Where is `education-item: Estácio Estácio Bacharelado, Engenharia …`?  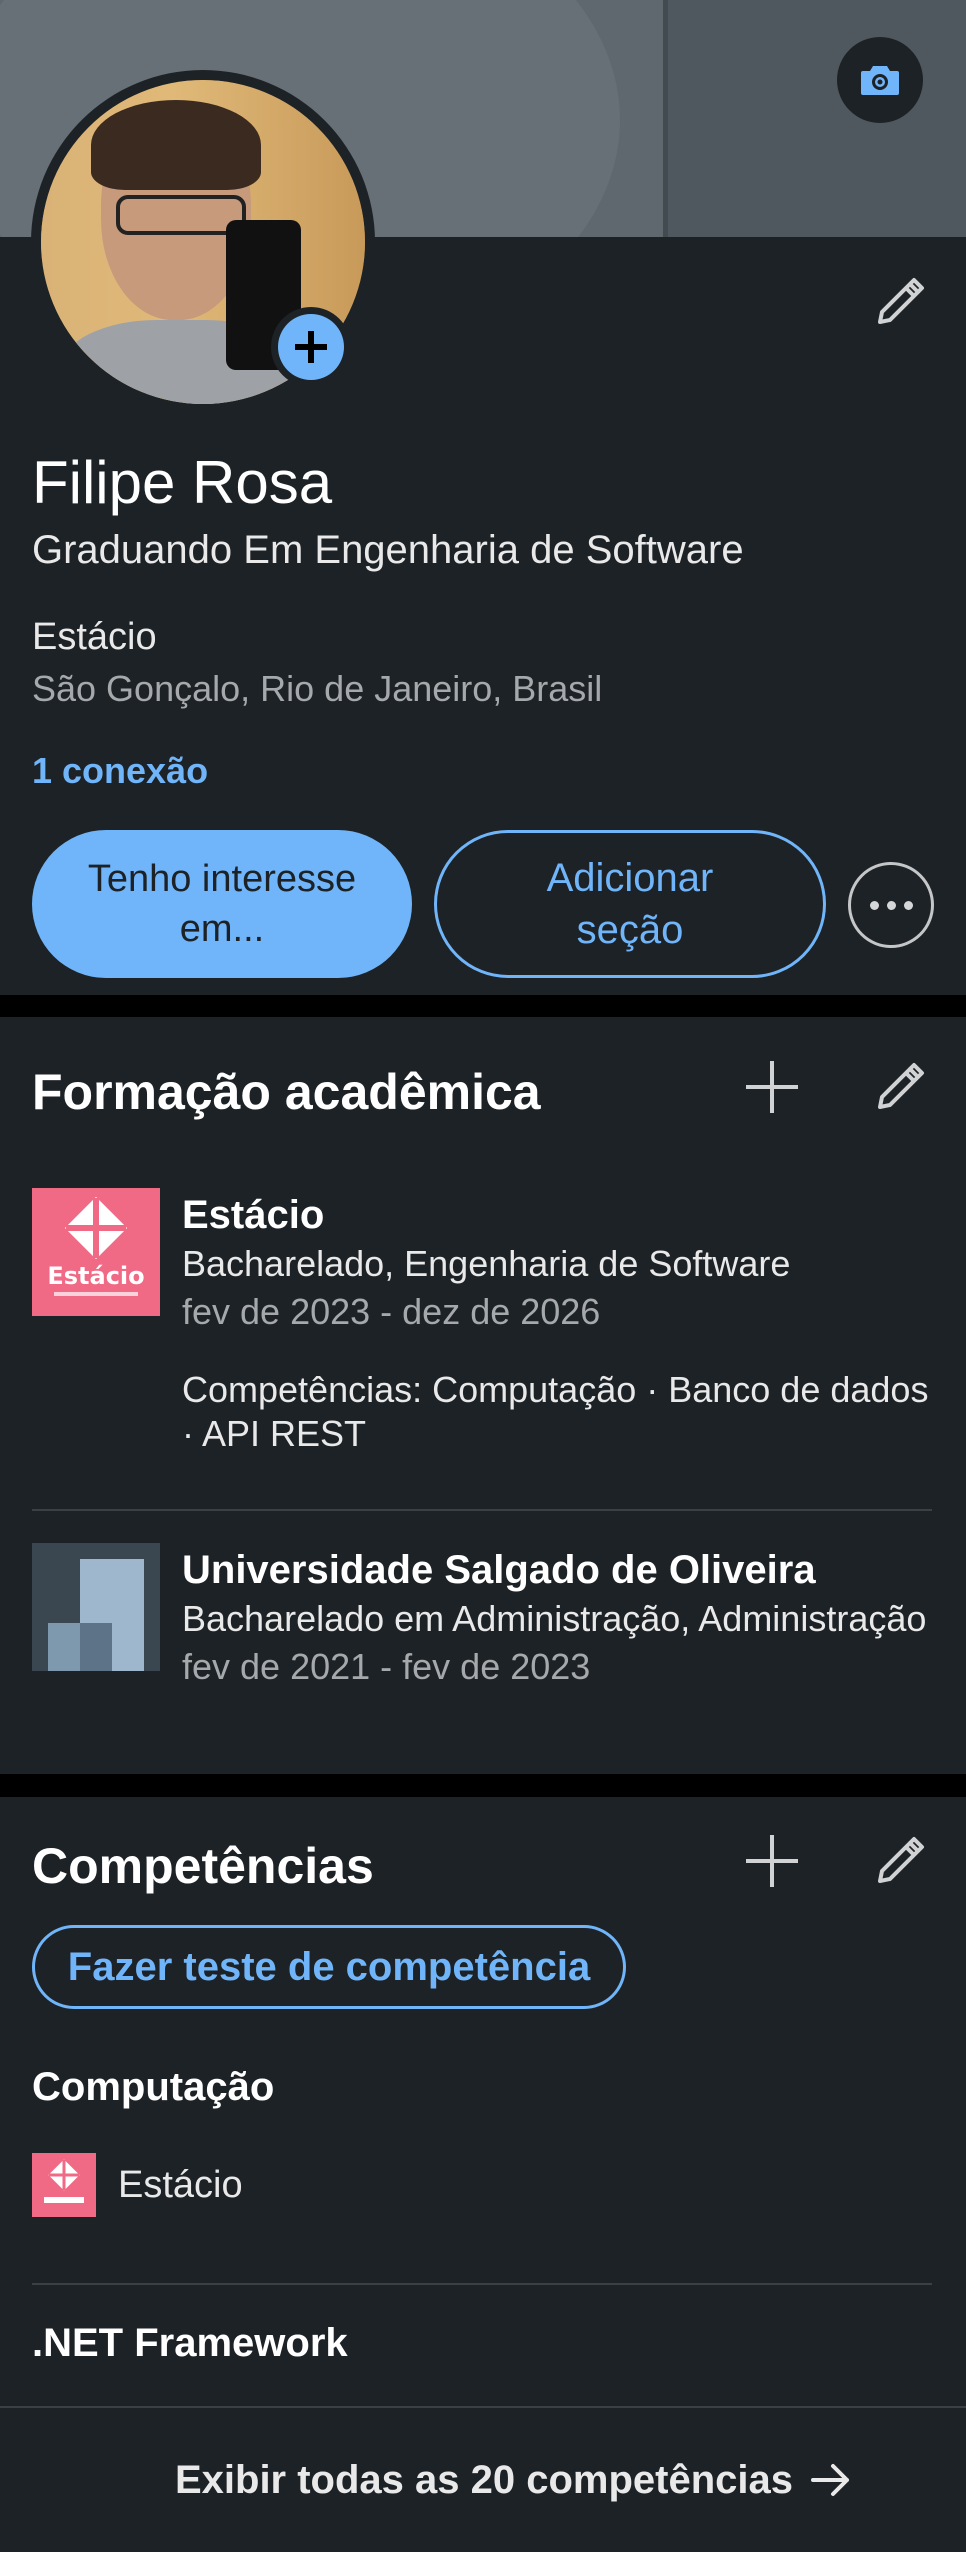 education-item: Estácio Estácio Bacharelado, Engenharia … is located at coordinates (482, 1338).